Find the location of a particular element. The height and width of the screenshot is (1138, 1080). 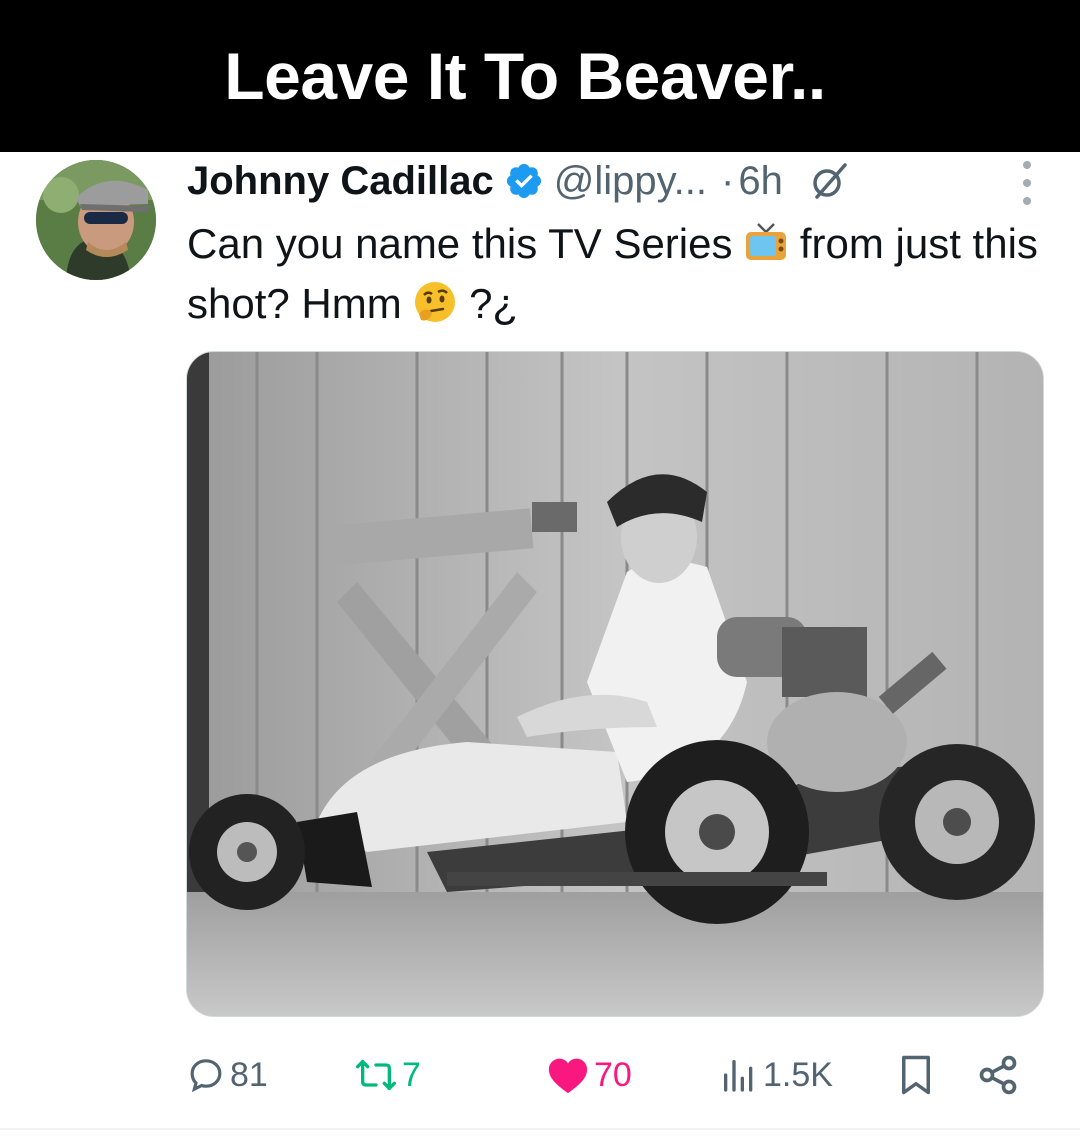

like-button: 70 is located at coordinates (589, 1075).